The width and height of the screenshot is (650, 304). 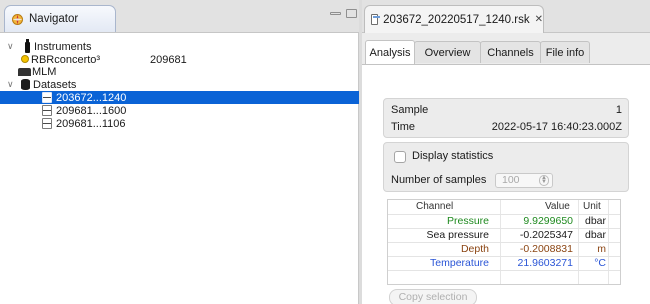 What do you see at coordinates (544, 180) in the screenshot?
I see `stepper-arrows-icon: ▲ ▼` at bounding box center [544, 180].